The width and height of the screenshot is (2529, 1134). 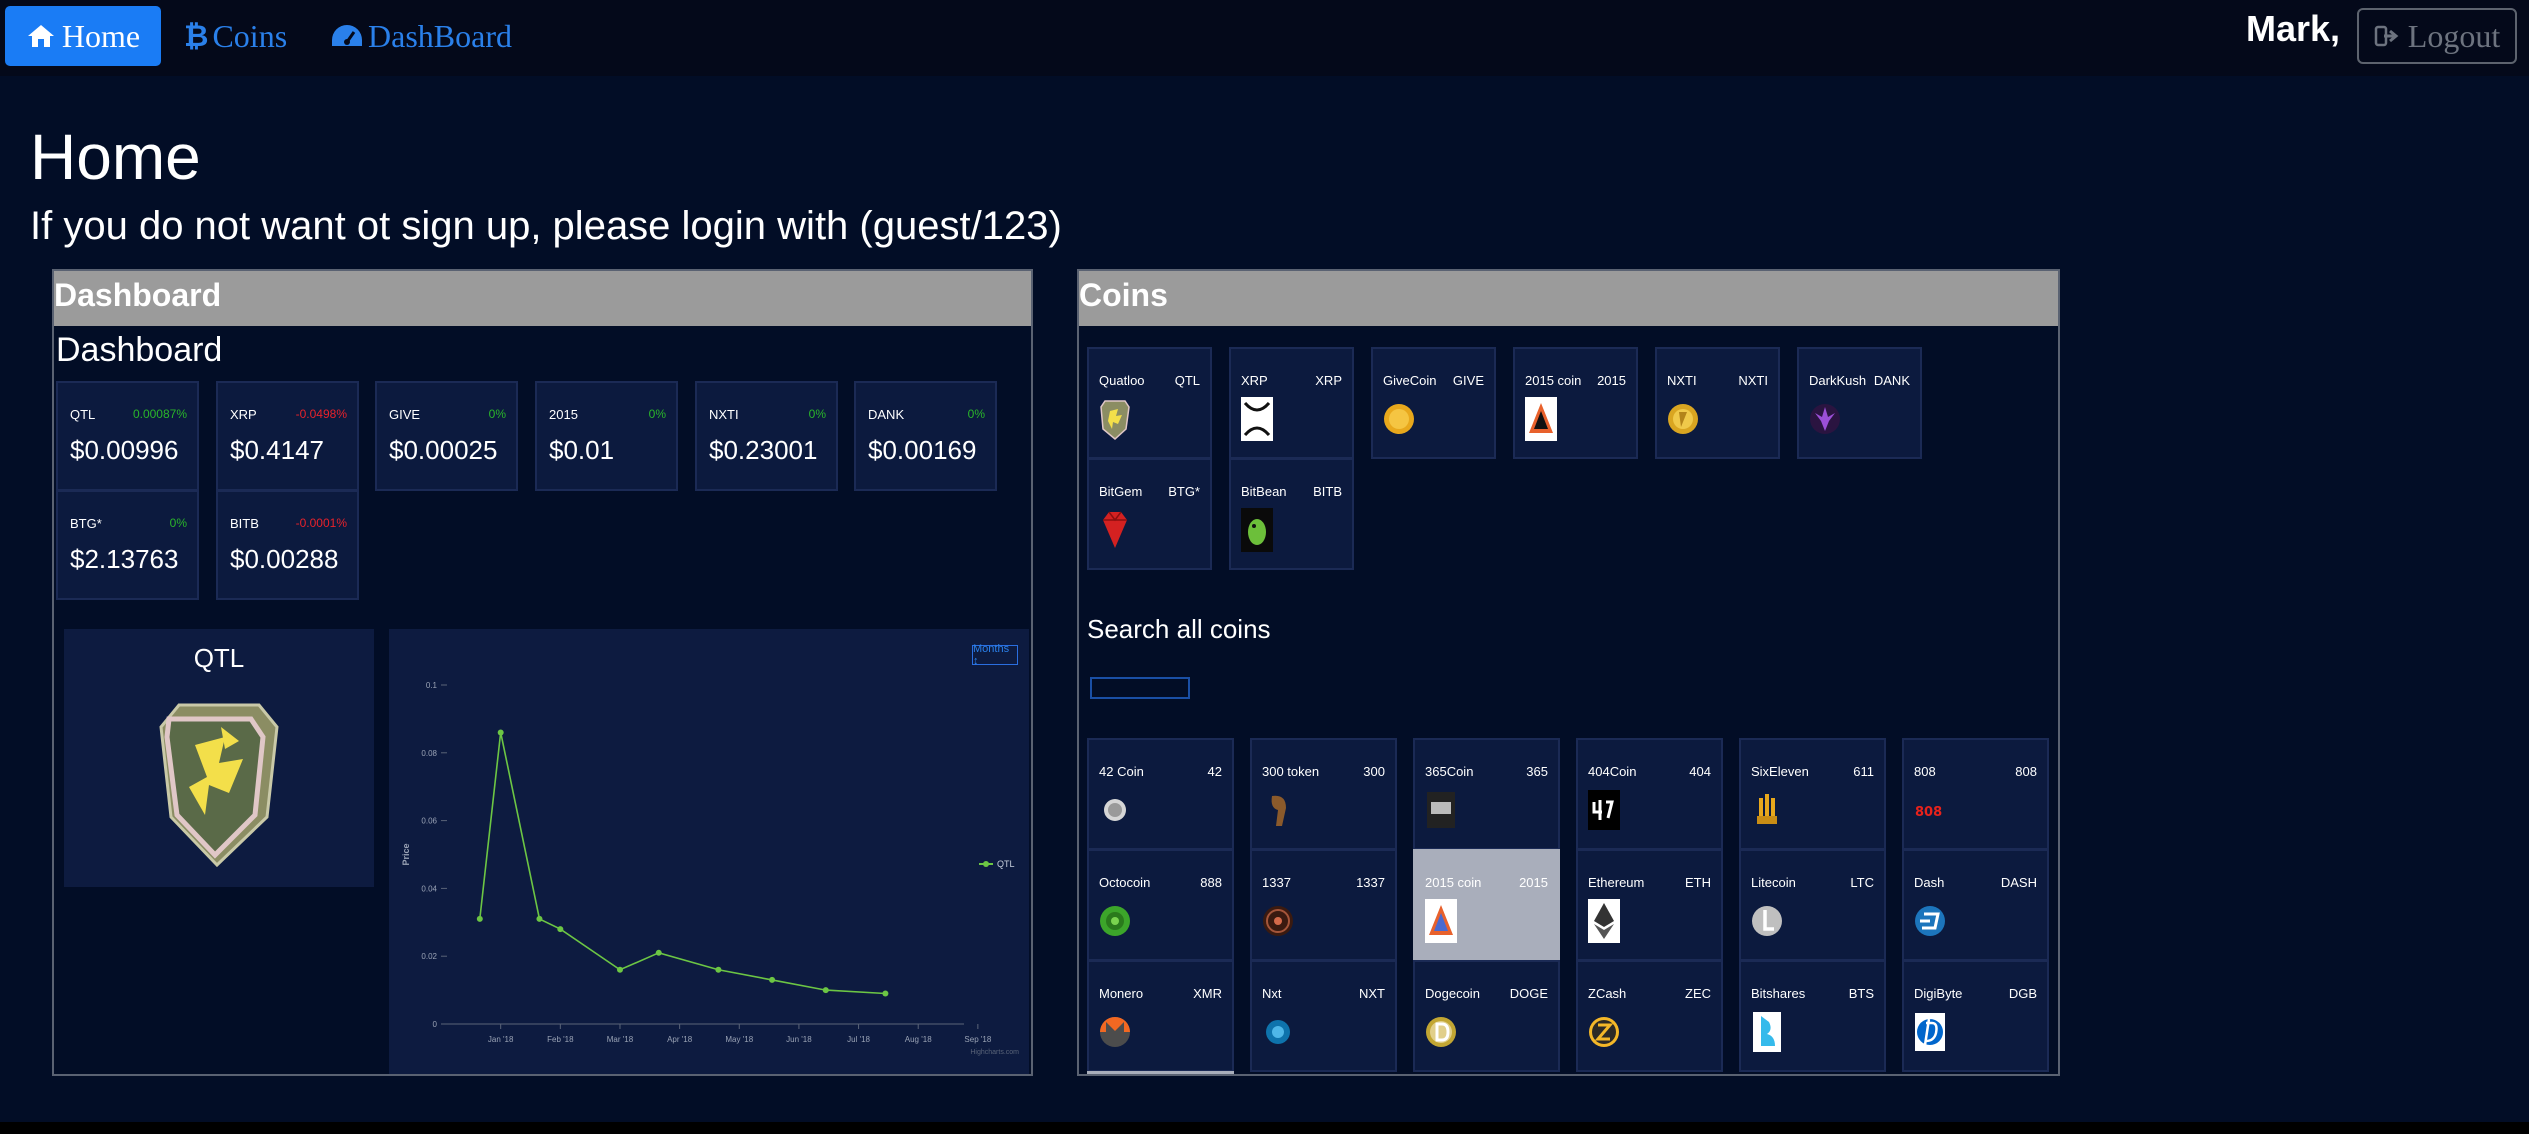 I want to click on page-title: Home, so click(x=115, y=157).